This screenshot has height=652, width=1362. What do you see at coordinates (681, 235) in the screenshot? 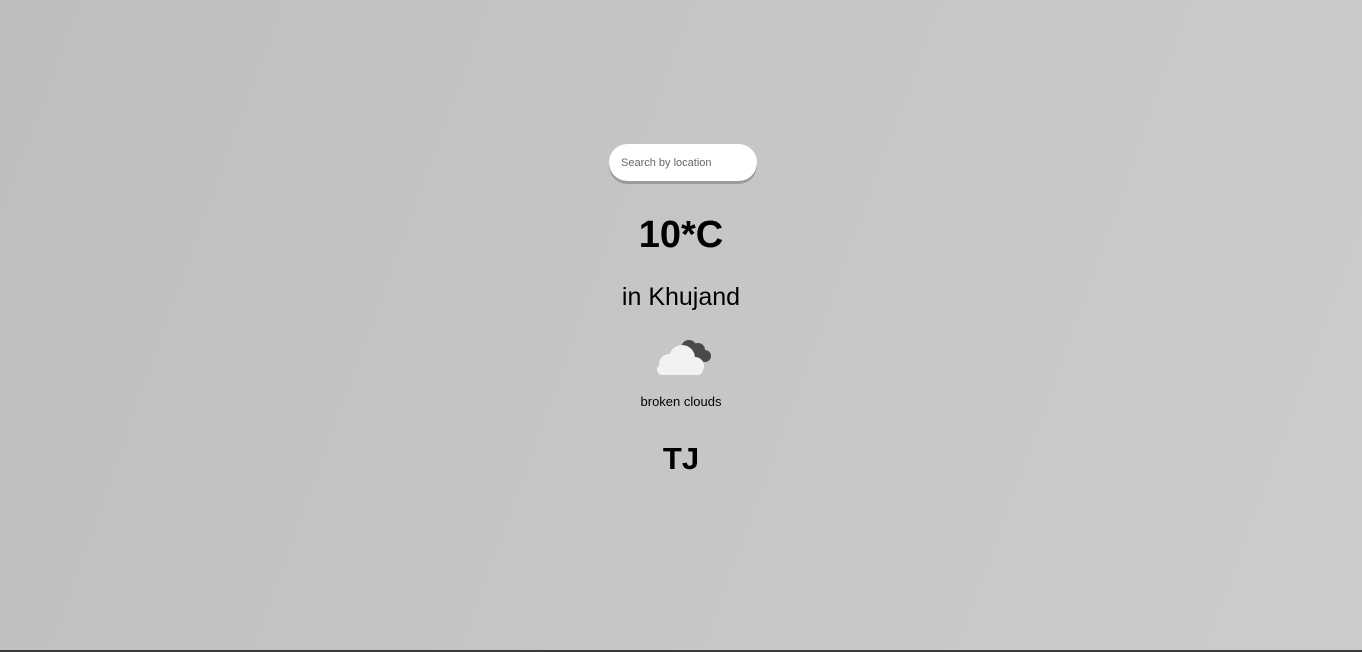
I see `temperature: 10*C` at bounding box center [681, 235].